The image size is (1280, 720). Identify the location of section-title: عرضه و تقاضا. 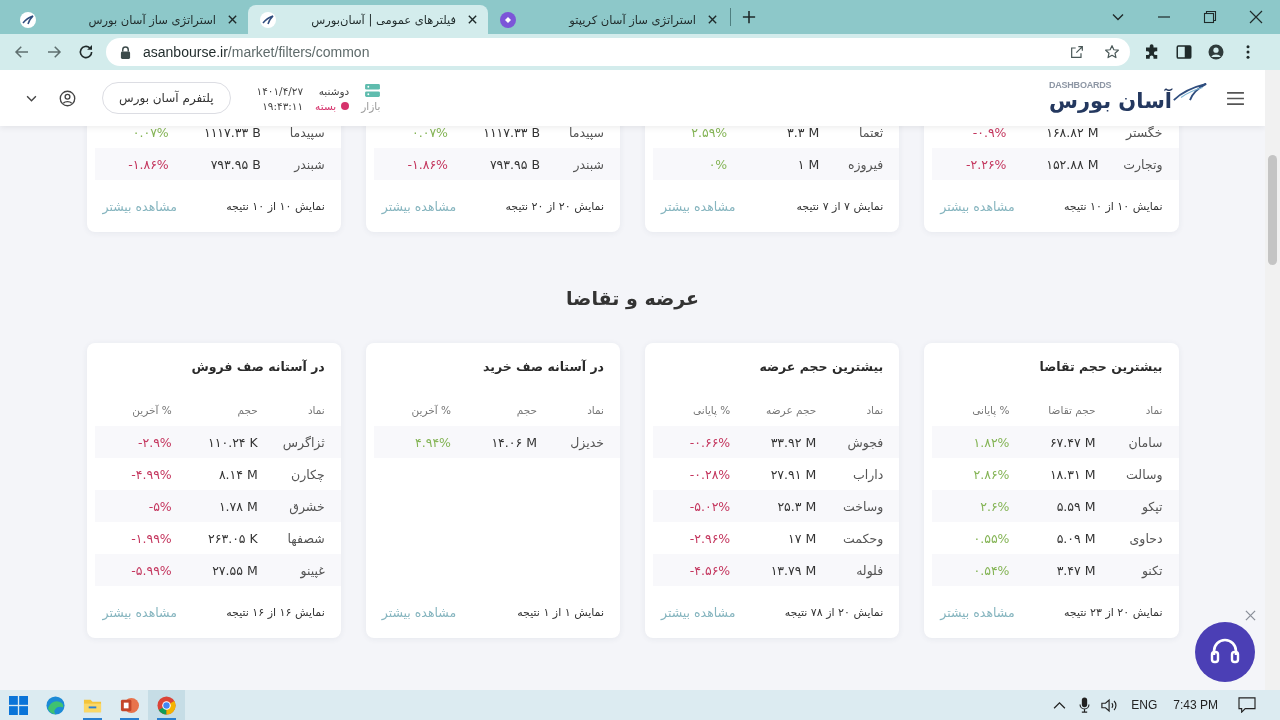
(632, 299).